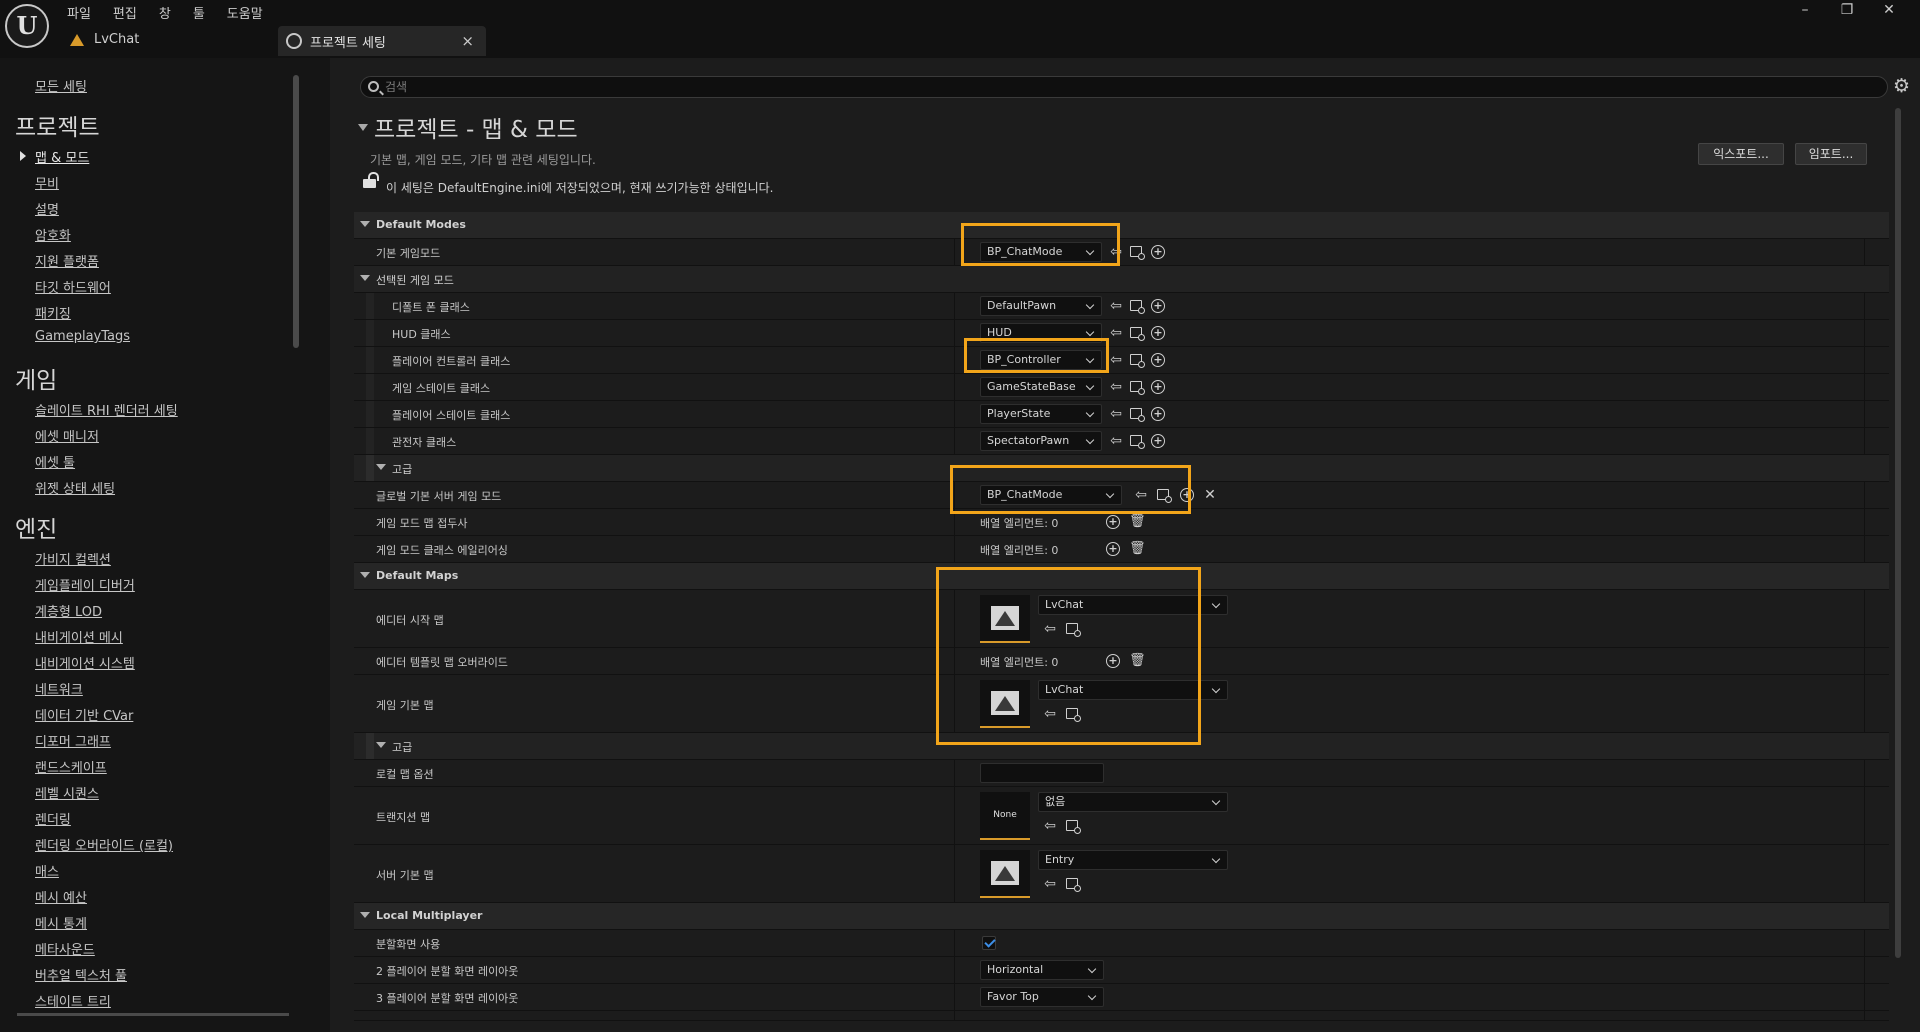 The width and height of the screenshot is (1920, 1032). Describe the element at coordinates (1041, 414) in the screenshot. I see `playerstate-dropdown: PlayerState` at that location.